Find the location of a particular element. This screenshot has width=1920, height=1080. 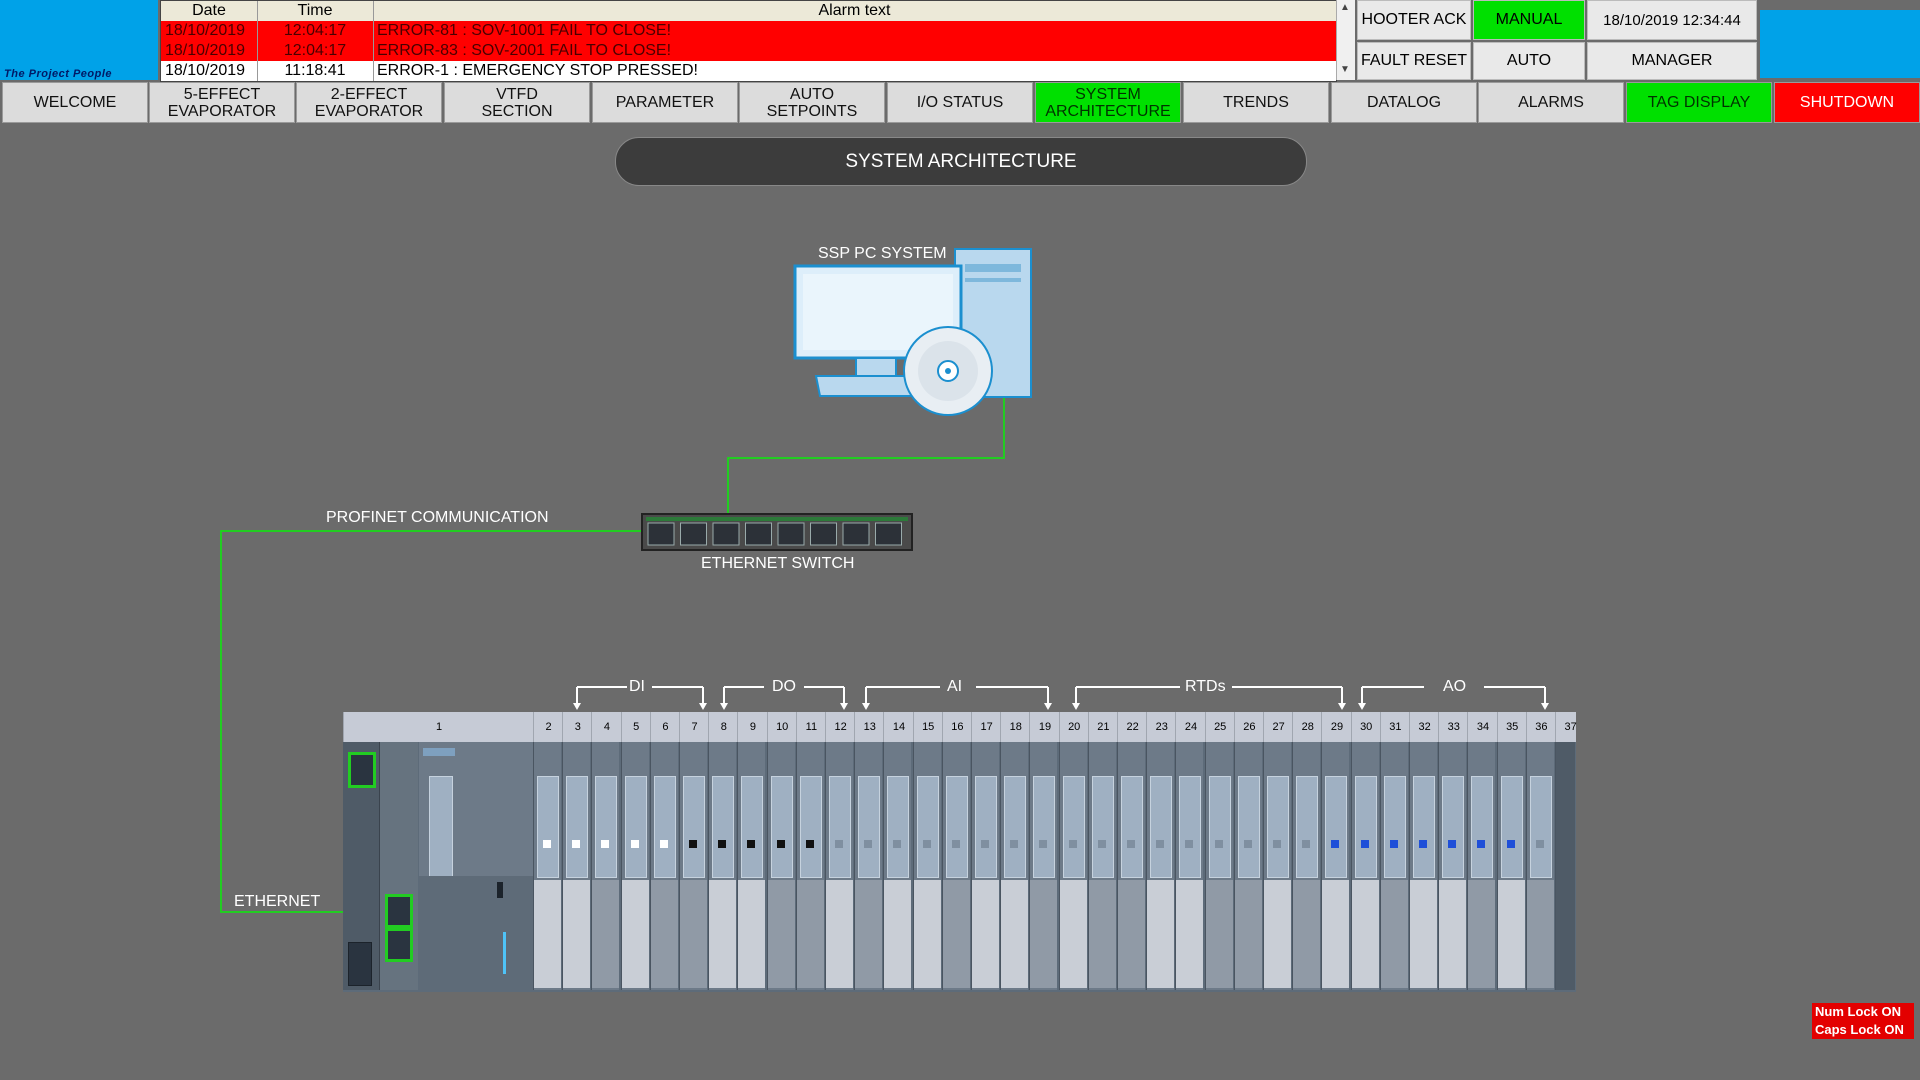

slot-number: 17 is located at coordinates (986, 727).